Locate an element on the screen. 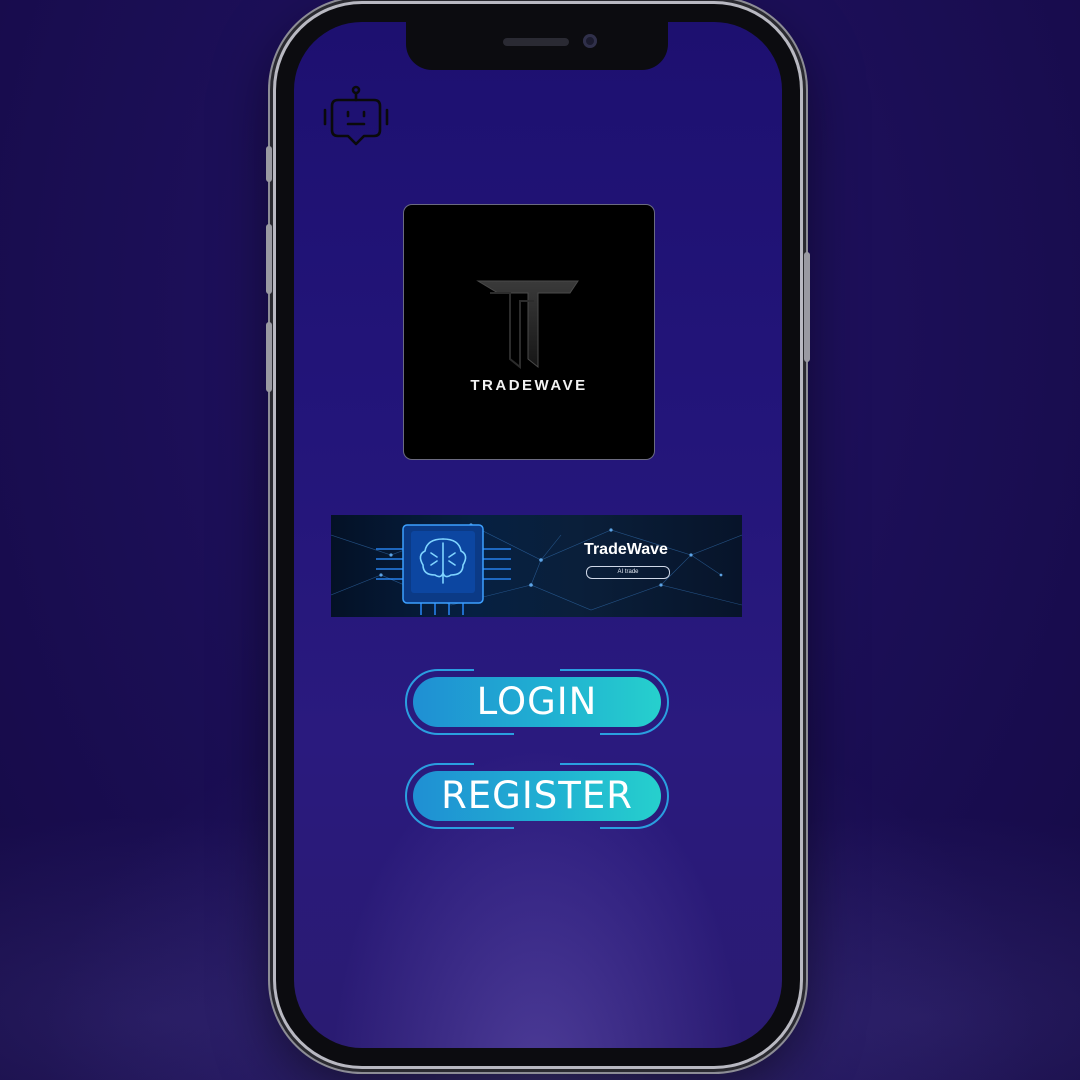 Image resolution: width=1080 pixels, height=1080 pixels. banner-subtitle-pill: AI trade is located at coordinates (628, 572).